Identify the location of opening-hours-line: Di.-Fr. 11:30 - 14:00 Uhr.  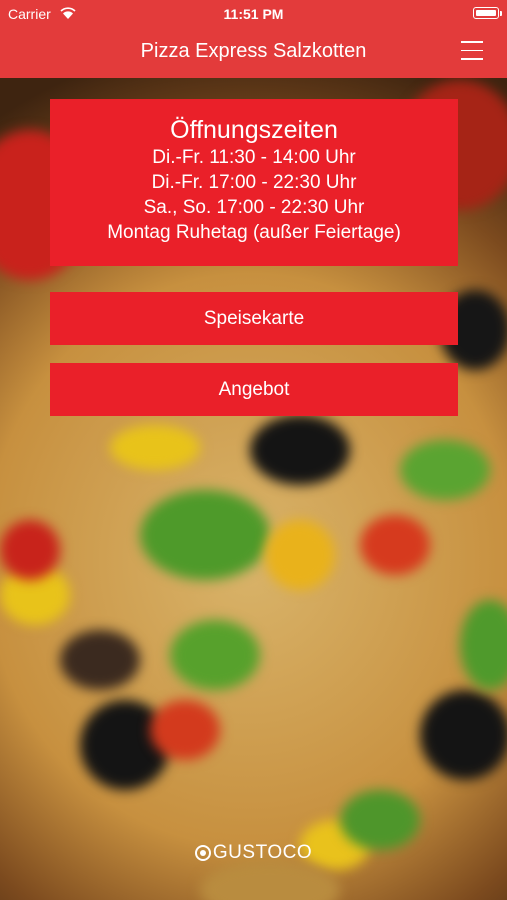
(254, 157).